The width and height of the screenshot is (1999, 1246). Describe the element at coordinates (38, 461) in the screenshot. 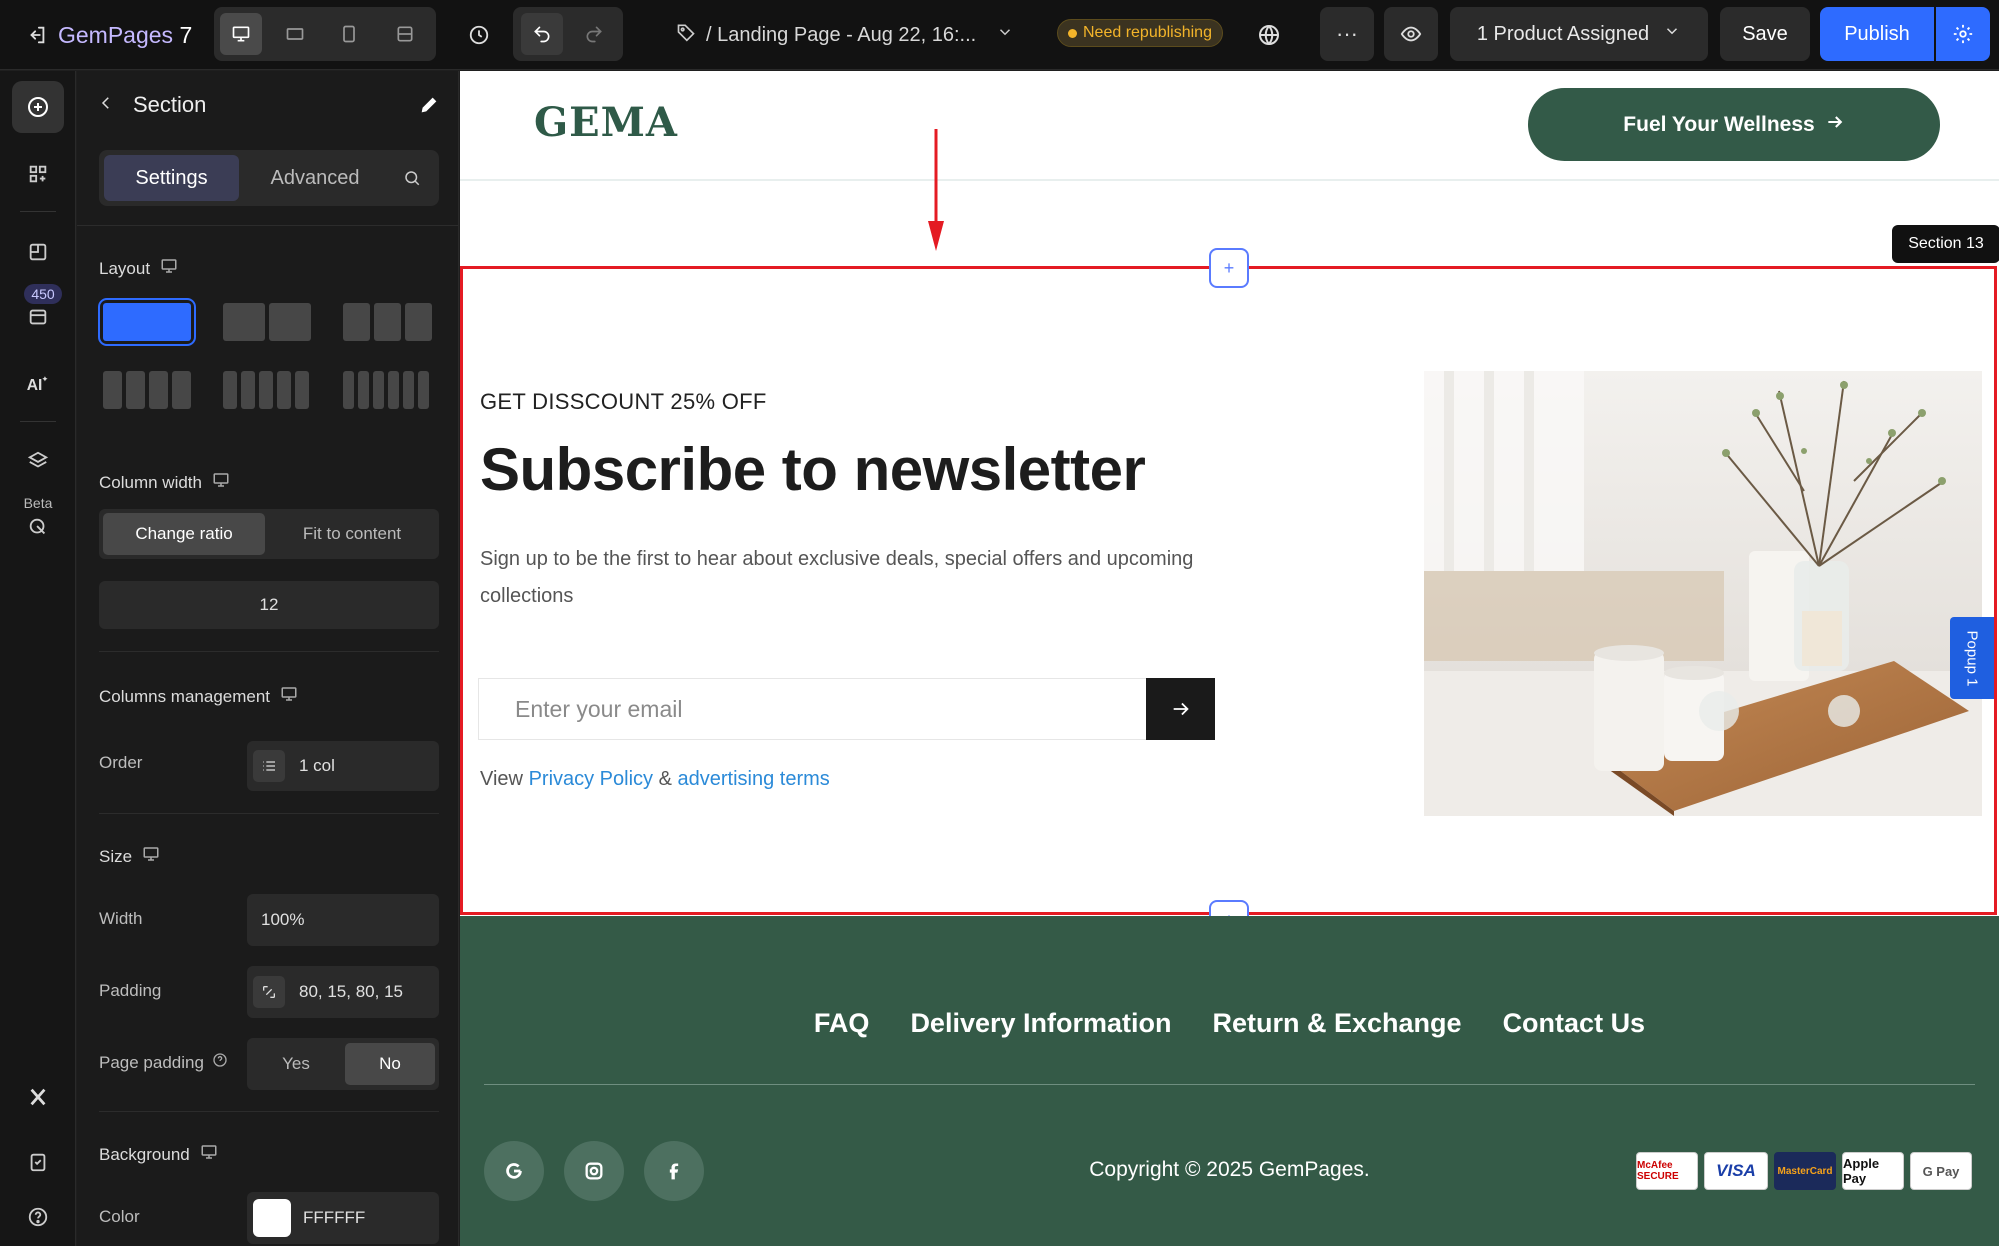

I see `layers-icon` at that location.